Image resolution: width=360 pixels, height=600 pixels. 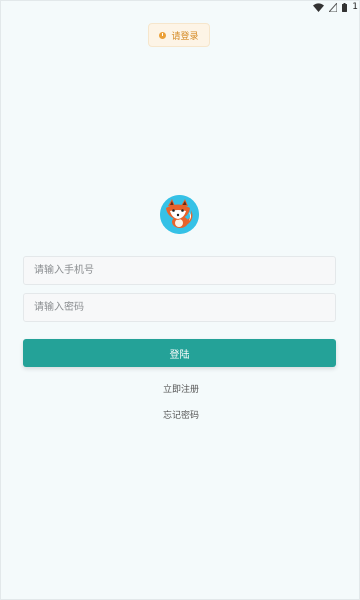 I want to click on battery-icon, so click(x=345, y=7).